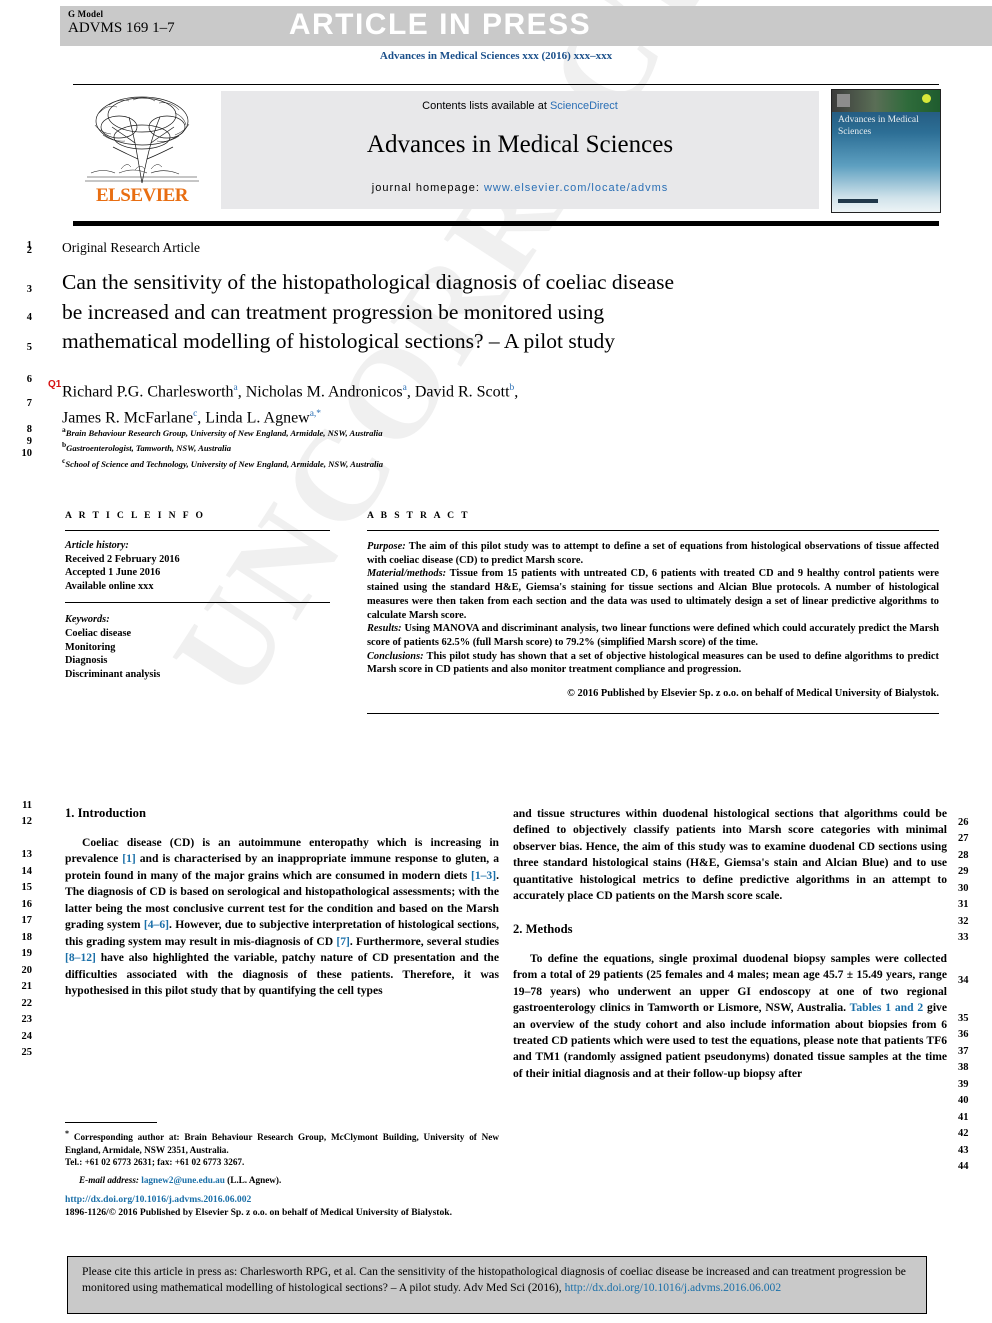 Image resolution: width=992 pixels, height=1323 pixels. What do you see at coordinates (97, 545) in the screenshot?
I see `article-history-label: Article history:` at bounding box center [97, 545].